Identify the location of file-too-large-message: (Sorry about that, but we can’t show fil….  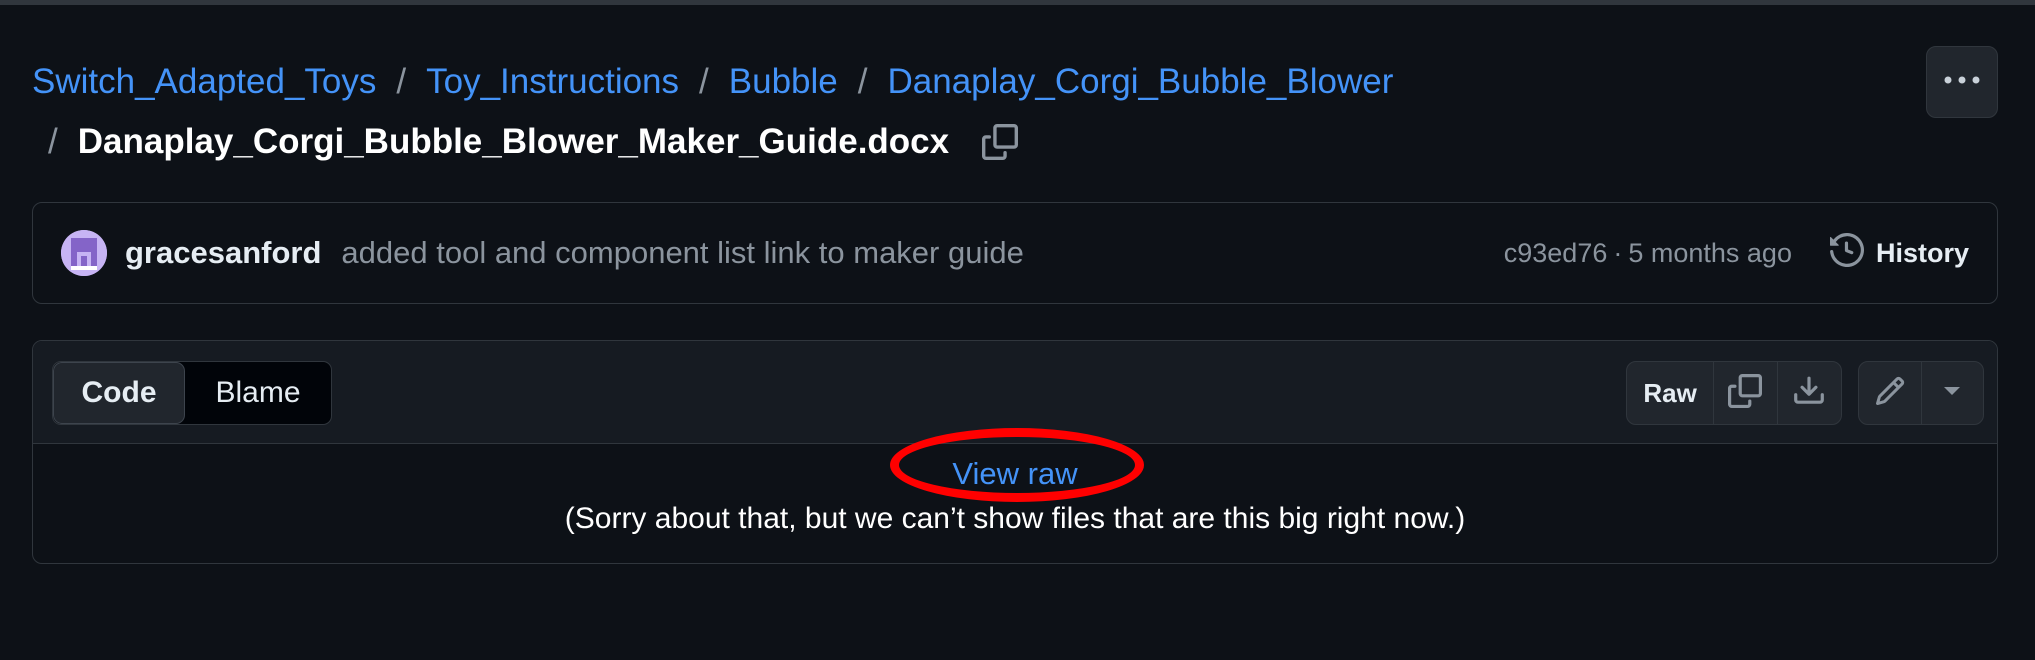
(1015, 518).